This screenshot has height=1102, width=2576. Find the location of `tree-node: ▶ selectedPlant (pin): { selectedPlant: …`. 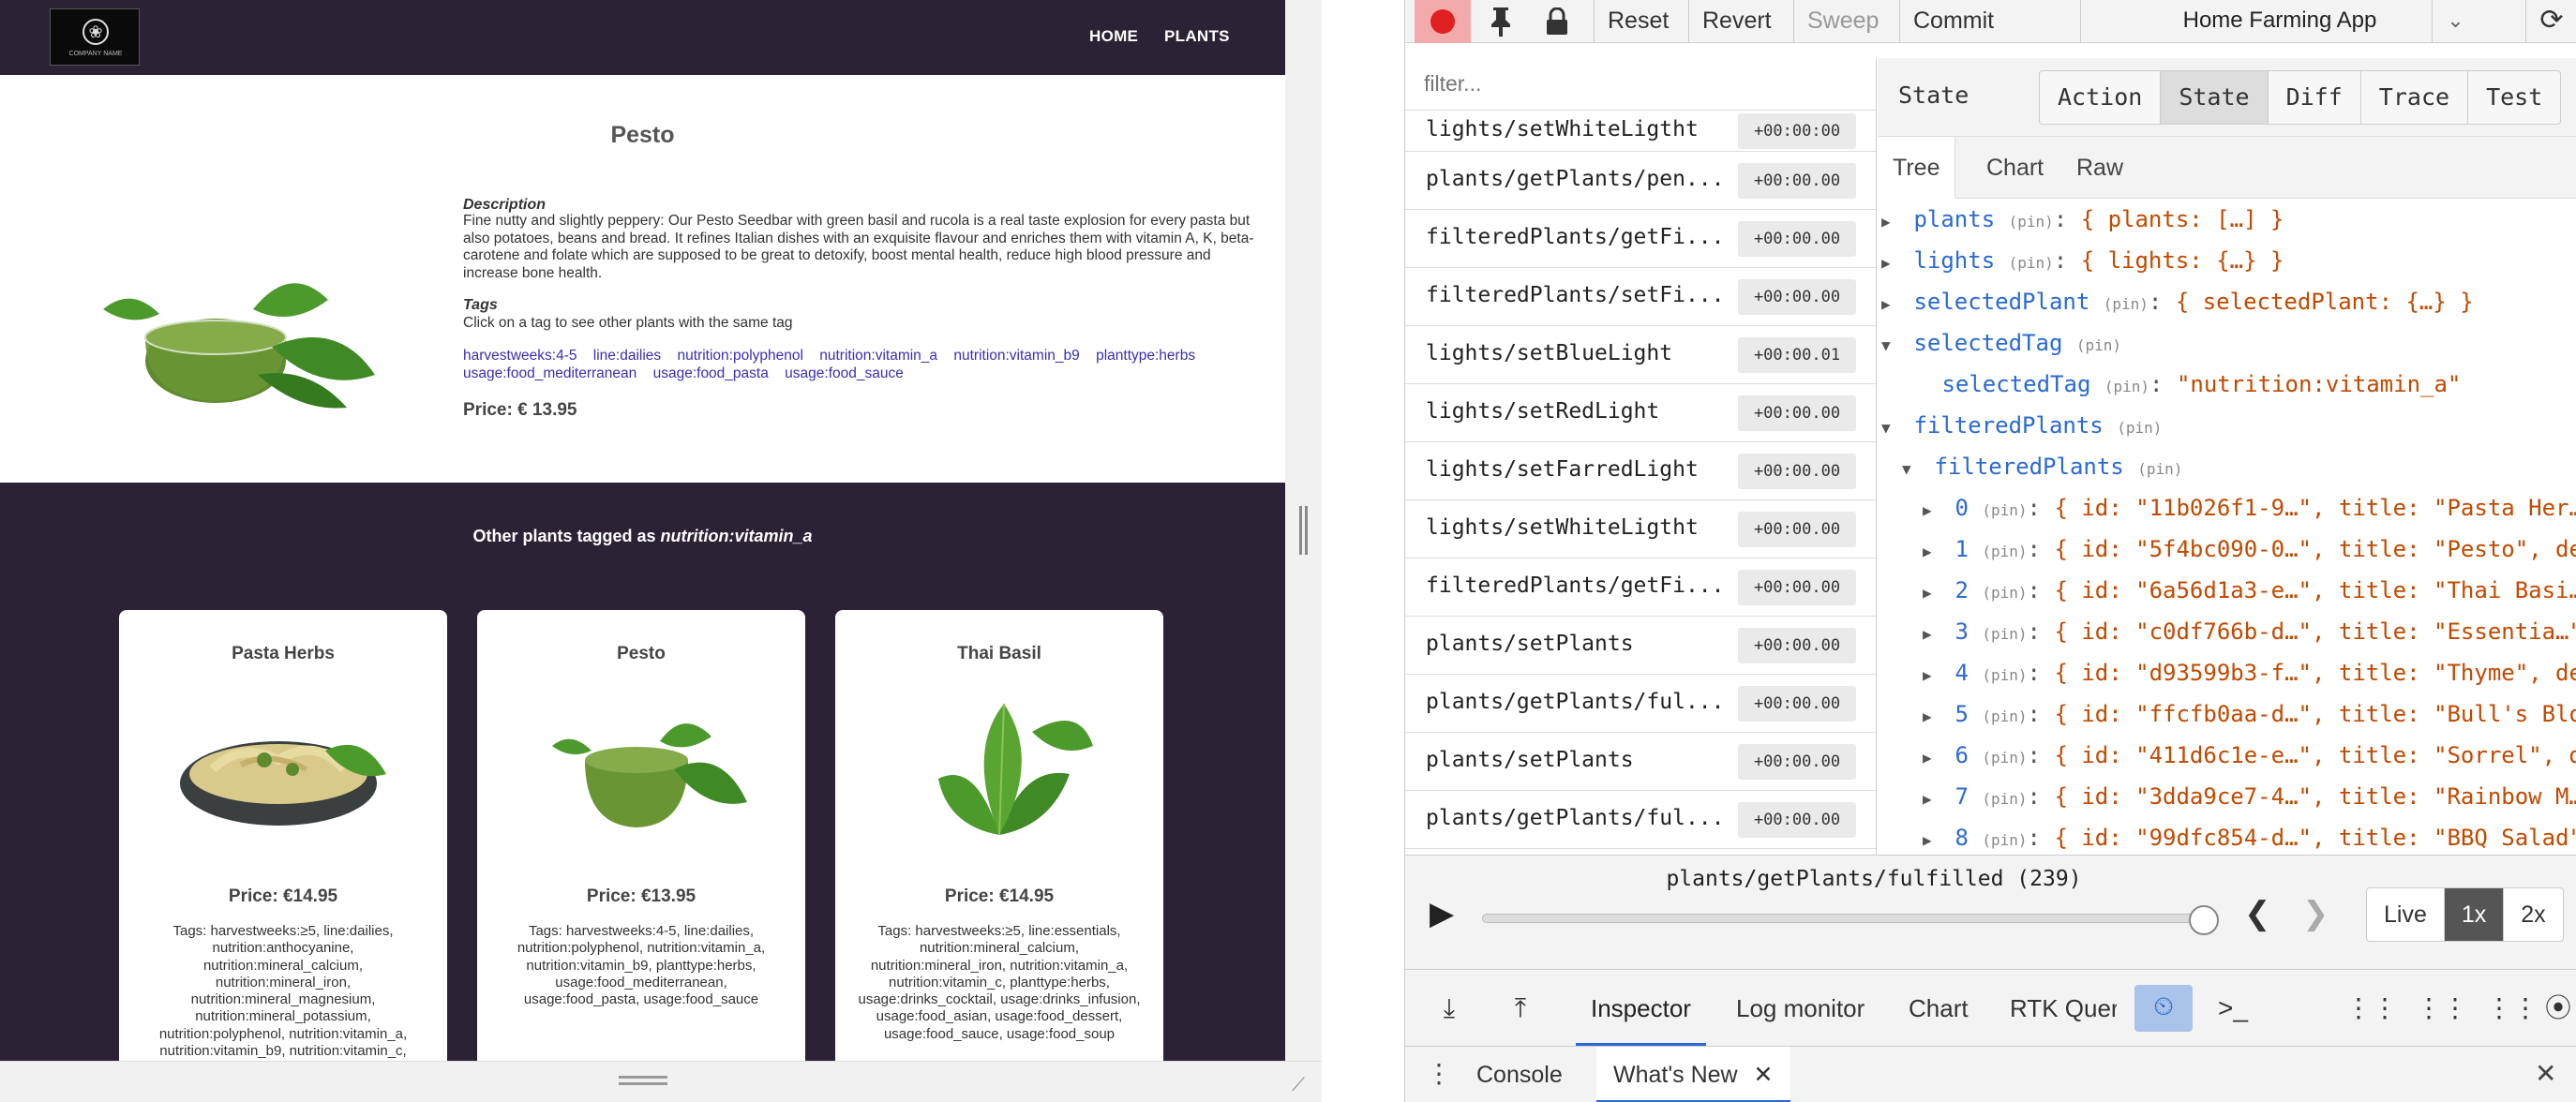

tree-node: ▶ selectedPlant (pin): { selectedPlant: … is located at coordinates (2178, 301).